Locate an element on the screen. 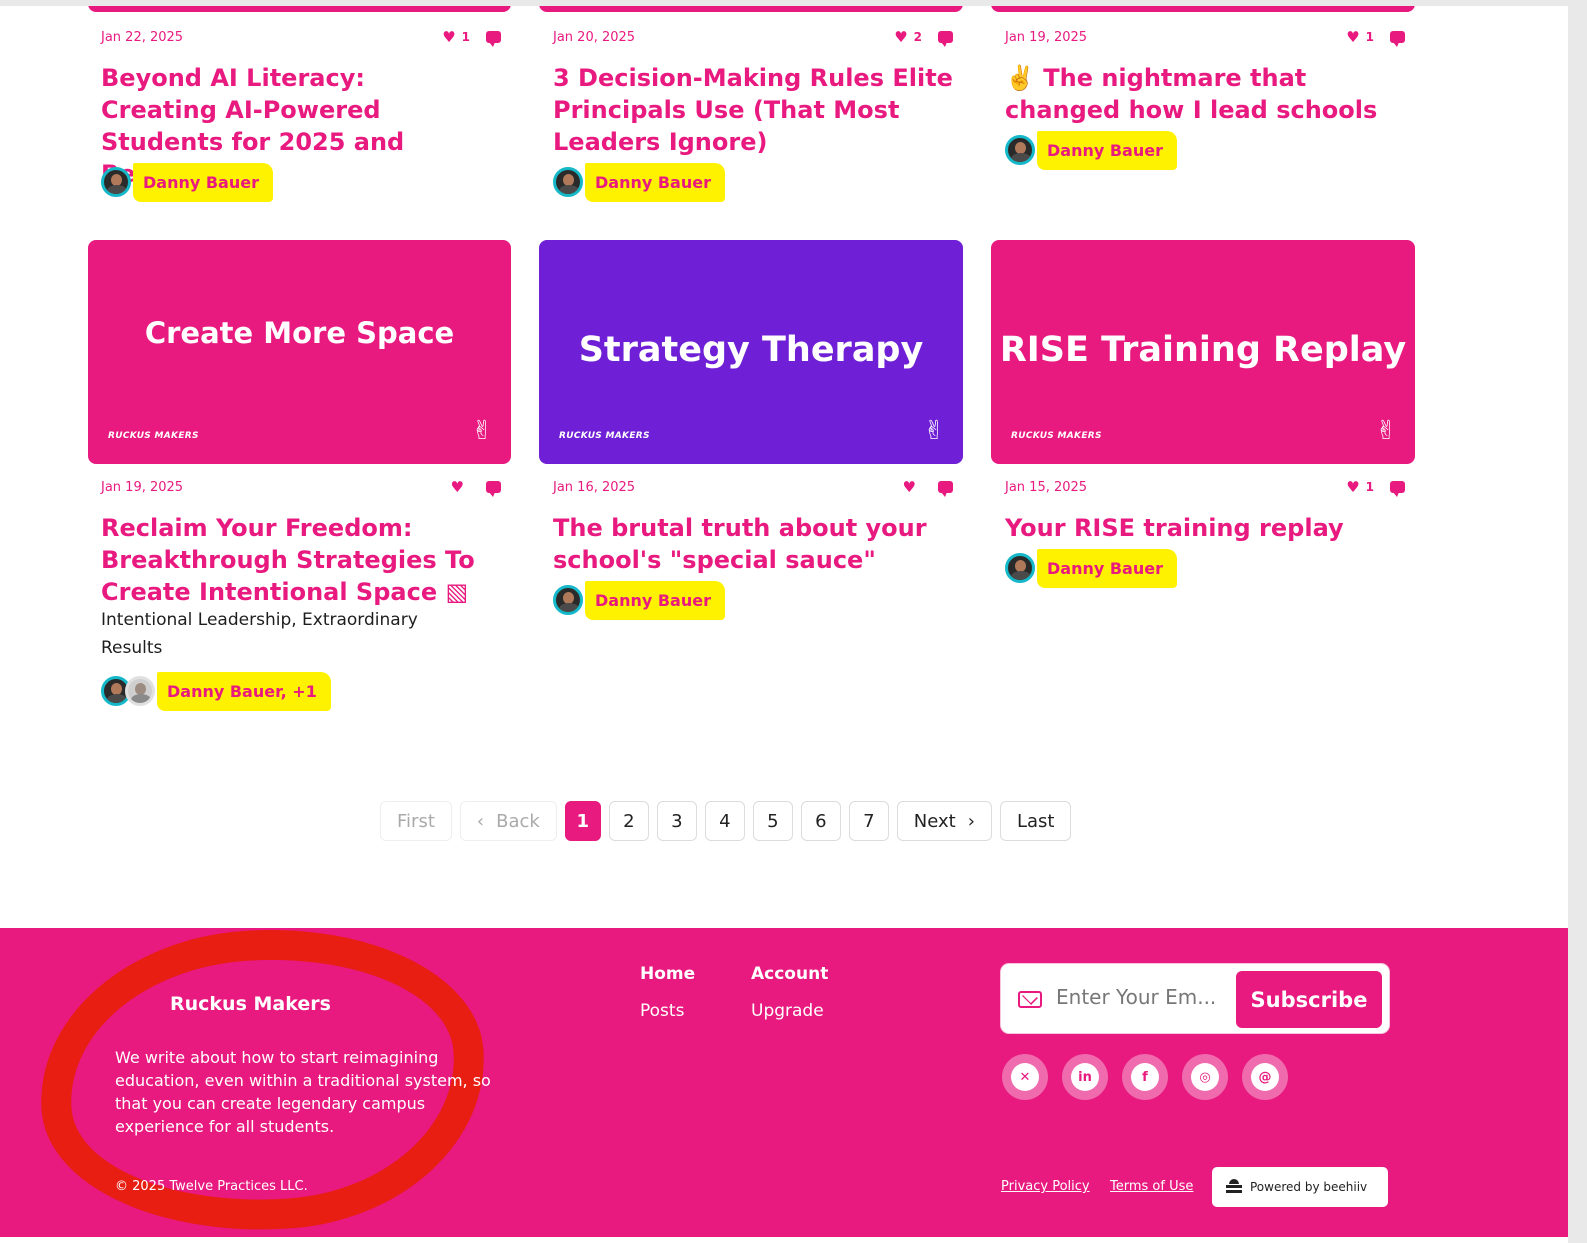  post-date: Jan 15, 2025 is located at coordinates (1046, 487).